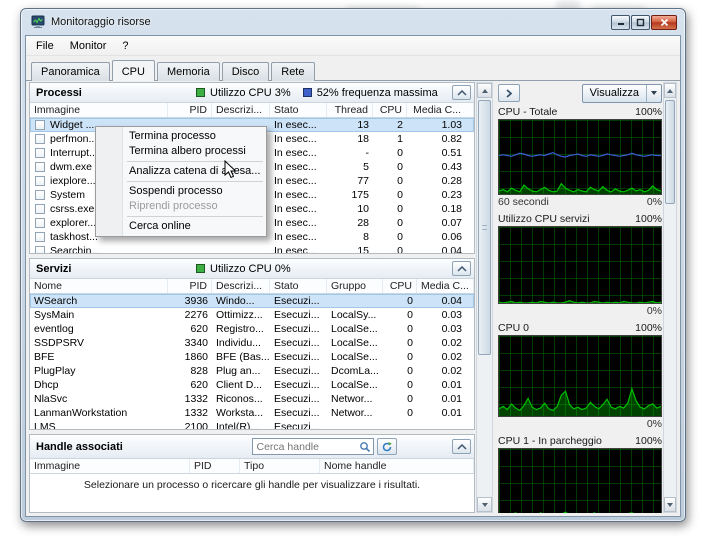  Describe the element at coordinates (125, 46) in the screenshot. I see `menu-help: ?` at that location.